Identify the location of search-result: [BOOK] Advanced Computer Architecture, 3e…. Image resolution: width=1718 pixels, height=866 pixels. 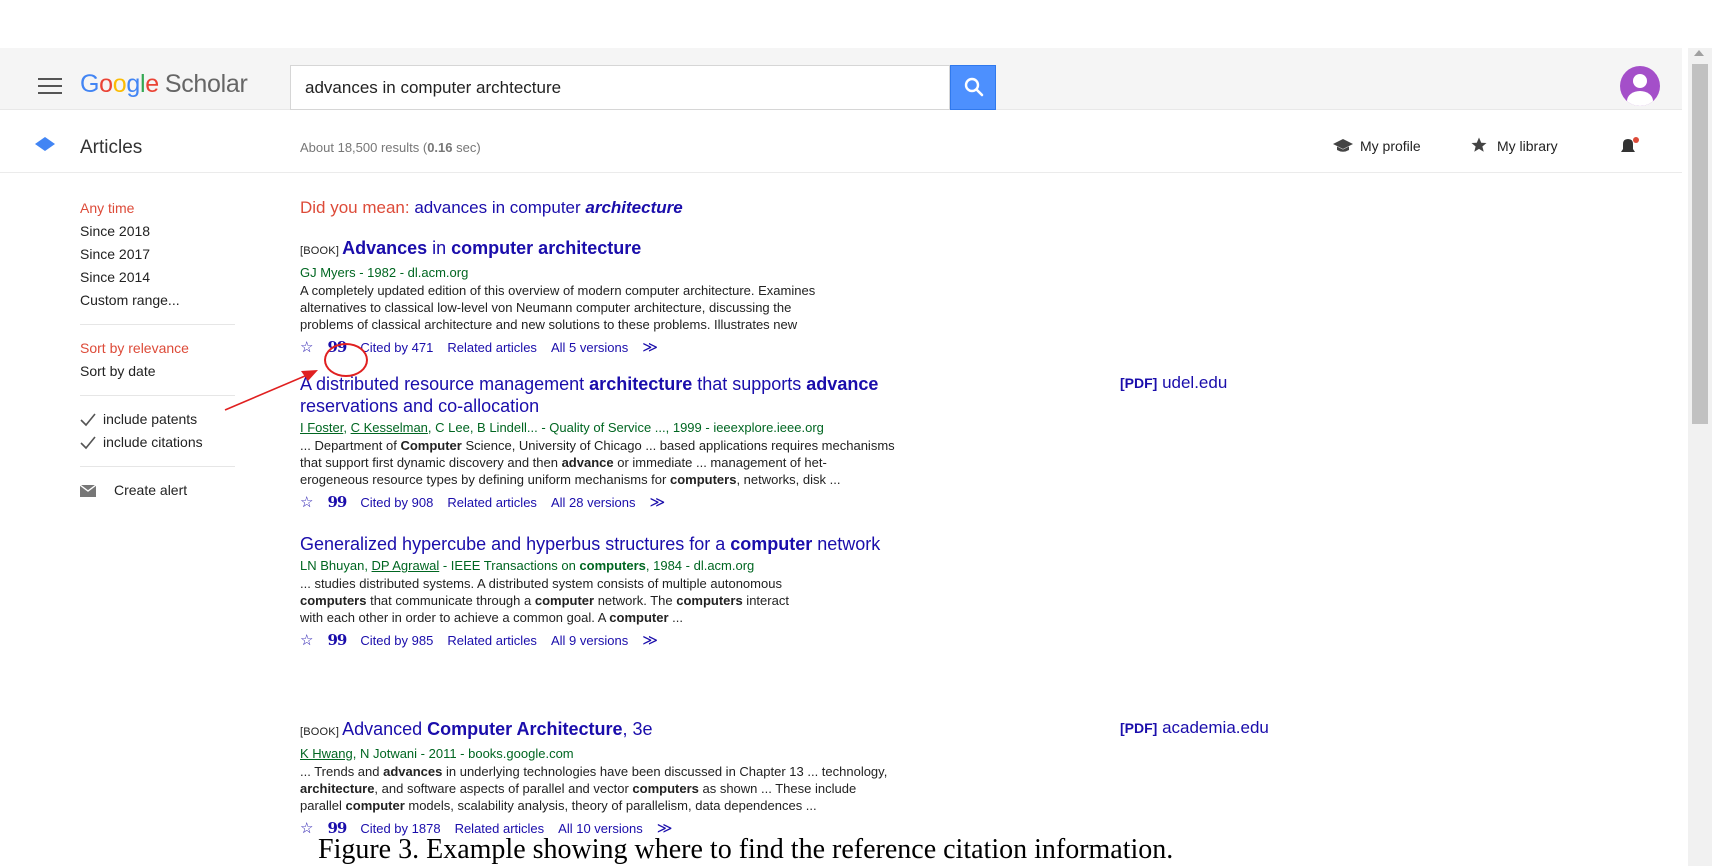
(655, 778).